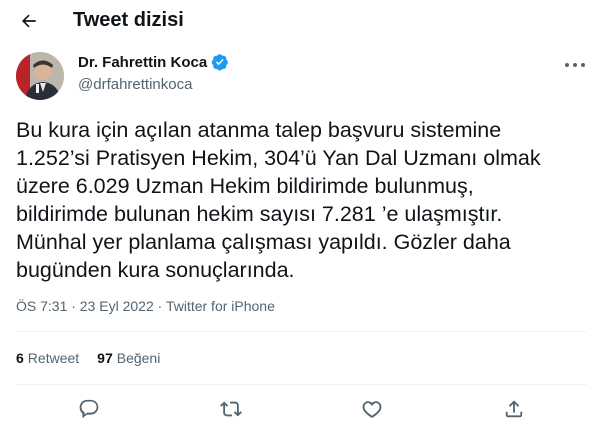  I want to click on retweet-stat: 6 Retweet, so click(47, 358).